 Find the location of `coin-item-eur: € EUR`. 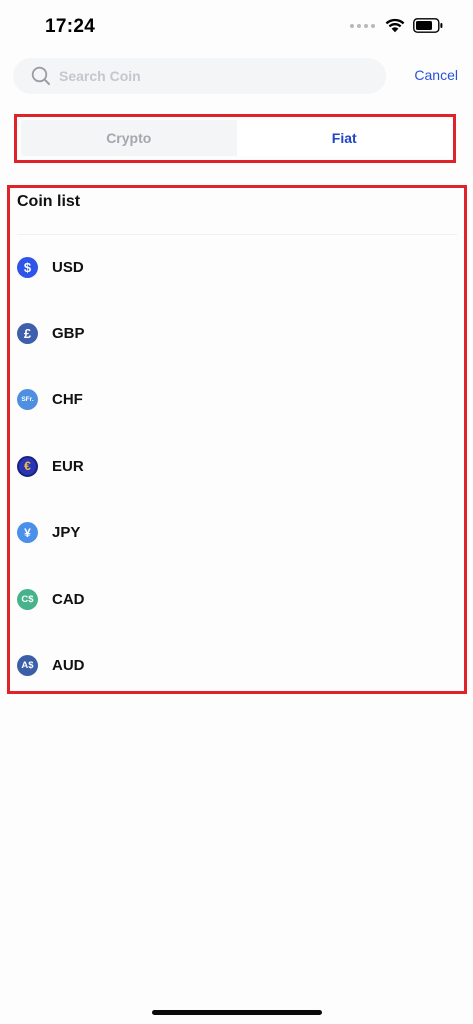

coin-item-eur: € EUR is located at coordinates (237, 477).